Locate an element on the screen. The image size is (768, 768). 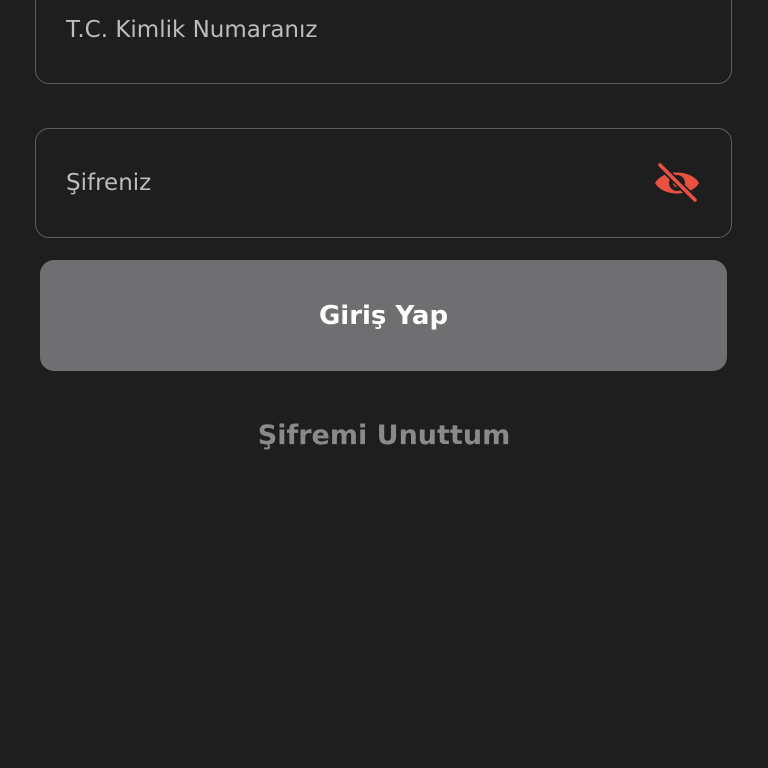
tc-kimlik-field is located at coordinates (383, 42).